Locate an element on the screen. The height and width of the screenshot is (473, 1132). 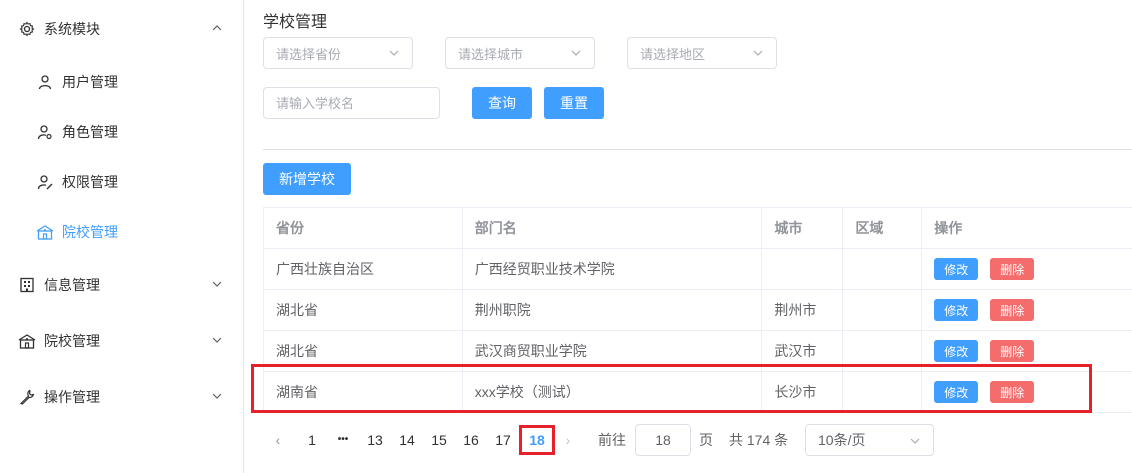
menu-system: 系统模块 is located at coordinates (122, 29).